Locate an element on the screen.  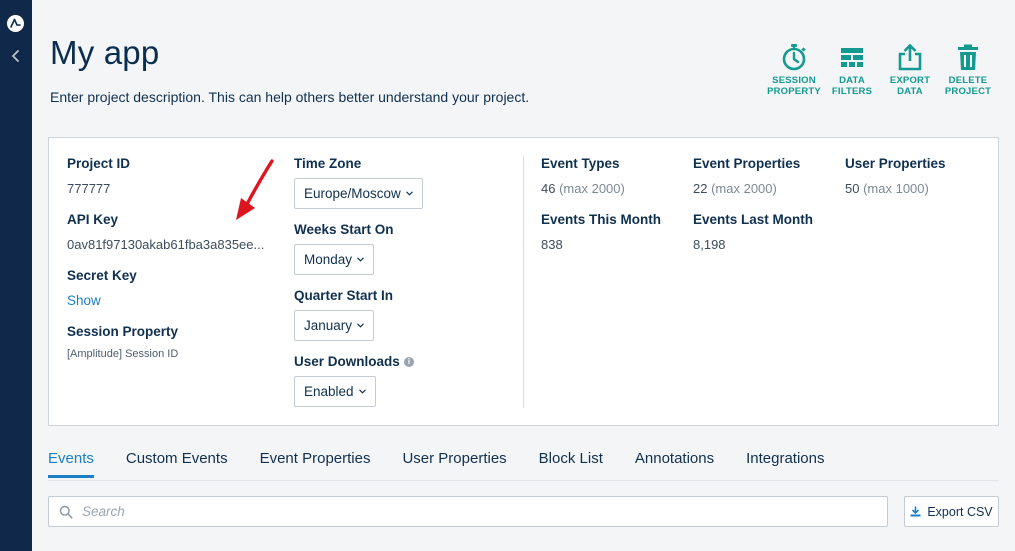
page-title: My app is located at coordinates (105, 52).